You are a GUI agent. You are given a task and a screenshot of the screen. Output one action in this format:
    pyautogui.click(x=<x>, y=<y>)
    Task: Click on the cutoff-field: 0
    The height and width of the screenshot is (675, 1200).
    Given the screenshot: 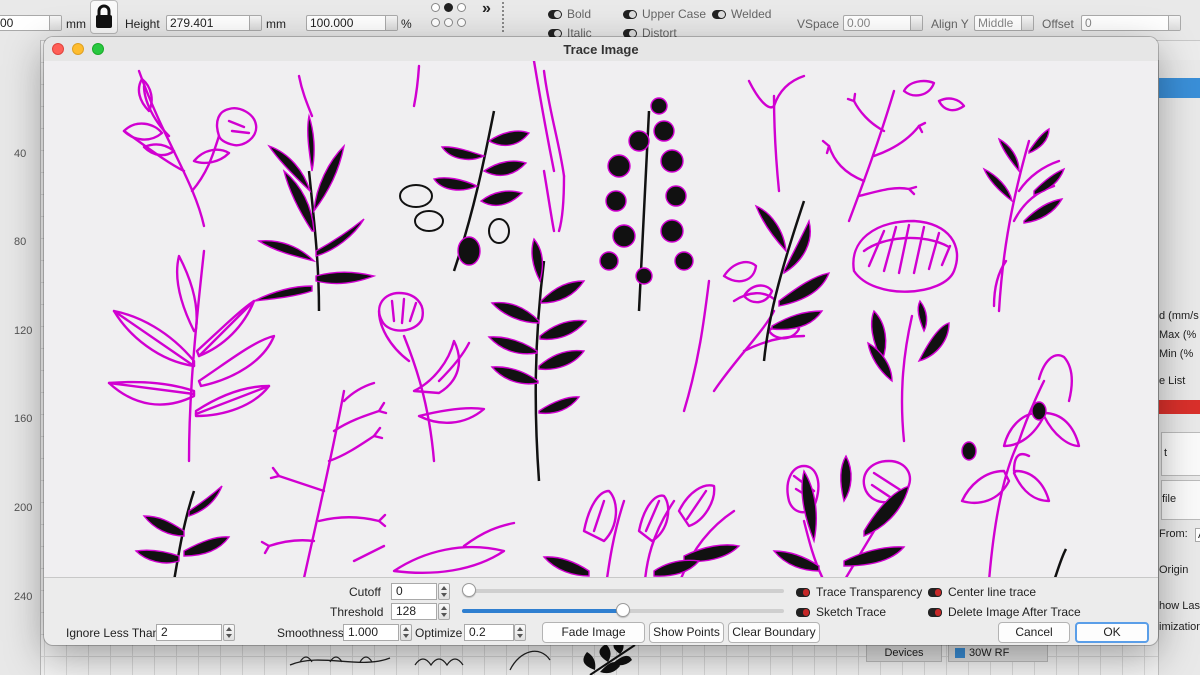 What is the action you would take?
    pyautogui.click(x=414, y=591)
    